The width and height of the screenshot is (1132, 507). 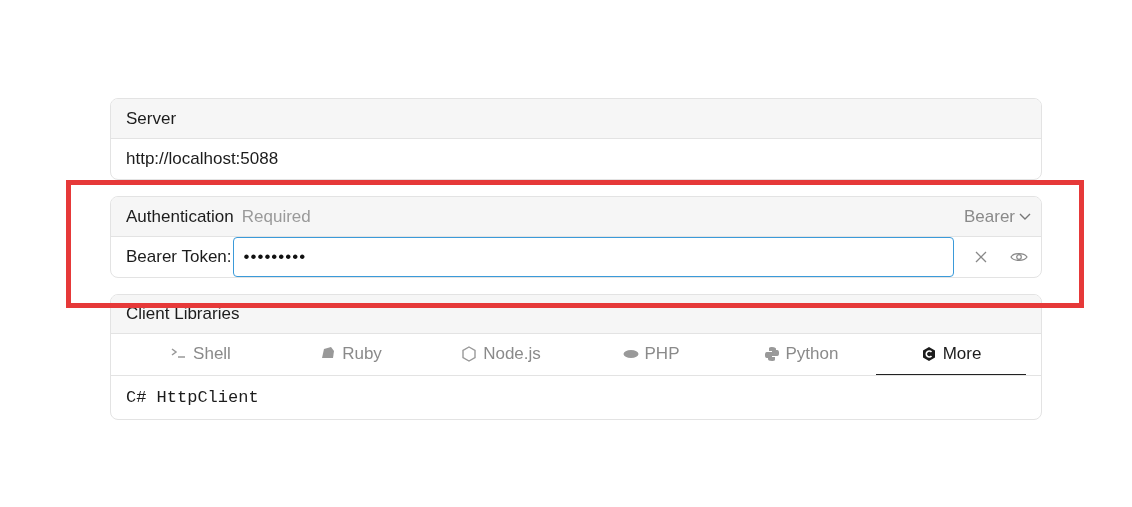 What do you see at coordinates (951, 354) in the screenshot?
I see `library-tab: More` at bounding box center [951, 354].